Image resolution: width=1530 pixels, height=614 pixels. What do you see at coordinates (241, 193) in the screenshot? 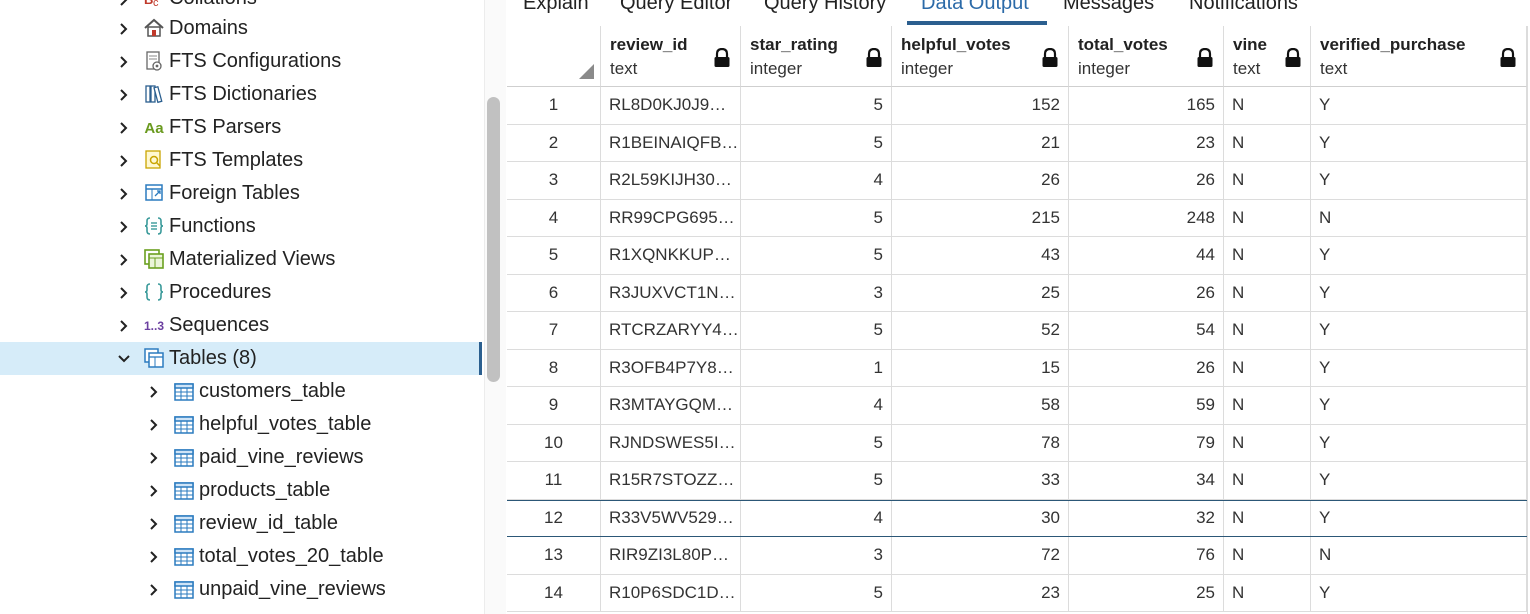
I see `tree-item-foreign-tables: Foreign Tables` at bounding box center [241, 193].